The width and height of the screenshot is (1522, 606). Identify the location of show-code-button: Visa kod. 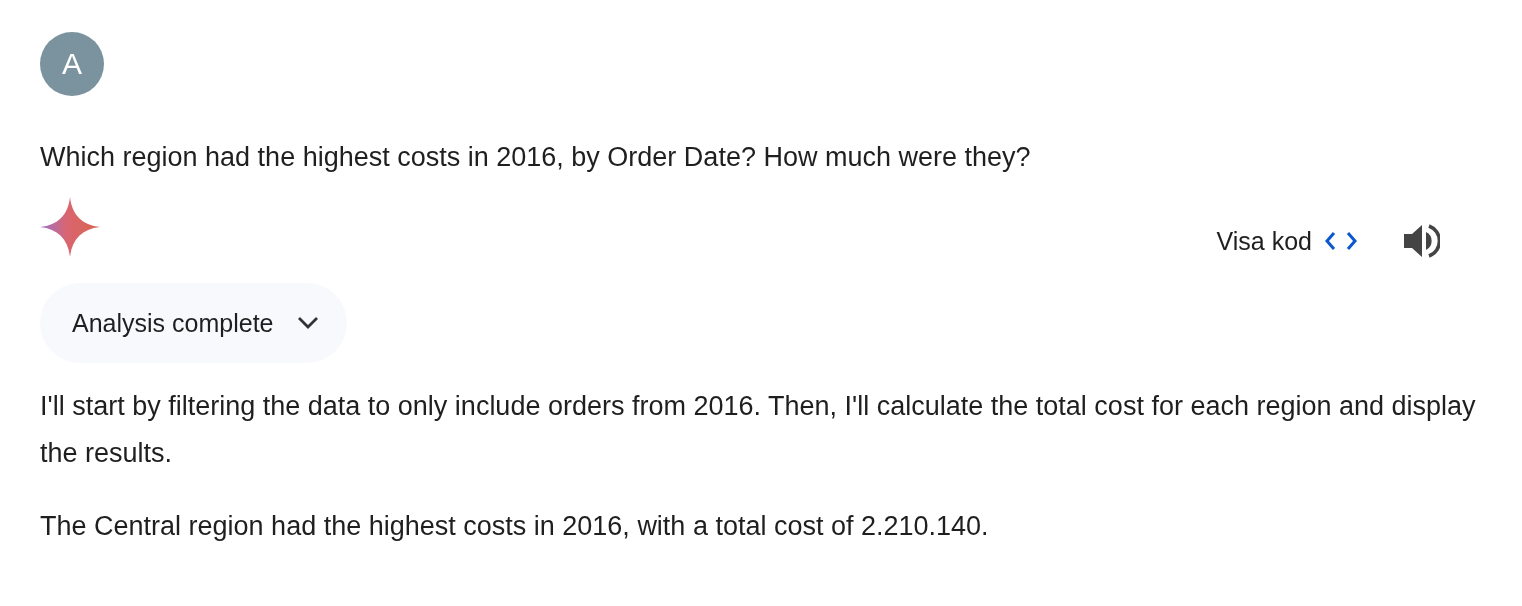
(1287, 241).